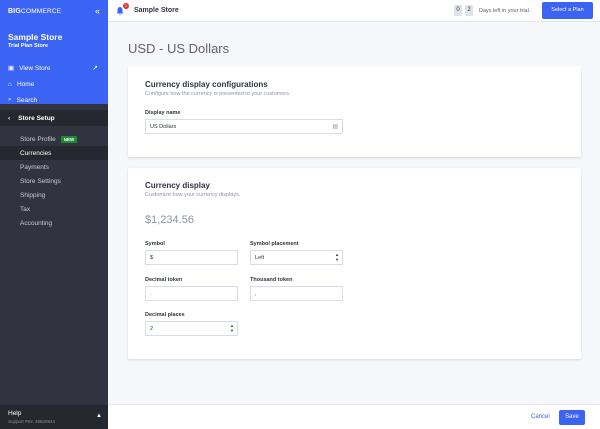 Image resolution: width=600 pixels, height=429 pixels. What do you see at coordinates (274, 244) in the screenshot?
I see `symbol-placement-label: Symbol placement` at bounding box center [274, 244].